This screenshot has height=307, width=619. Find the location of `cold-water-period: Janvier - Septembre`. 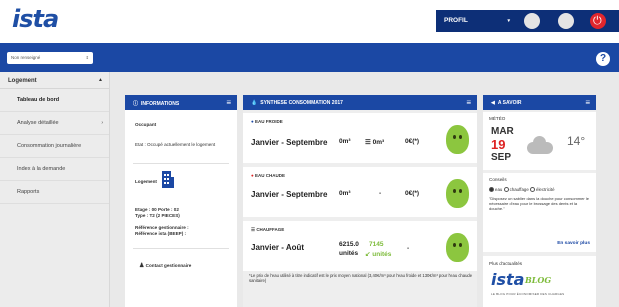

cold-water-period: Janvier - Septembre is located at coordinates (289, 142).